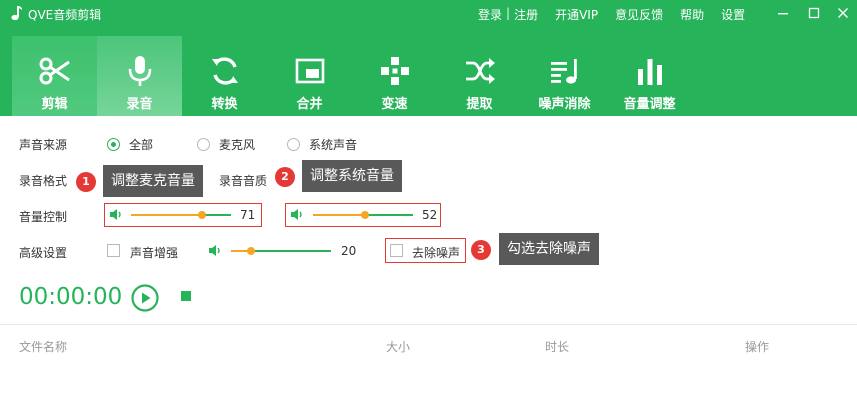 This screenshot has height=415, width=857. What do you see at coordinates (481, 250) in the screenshot?
I see `annotation-badge-3: 3` at bounding box center [481, 250].